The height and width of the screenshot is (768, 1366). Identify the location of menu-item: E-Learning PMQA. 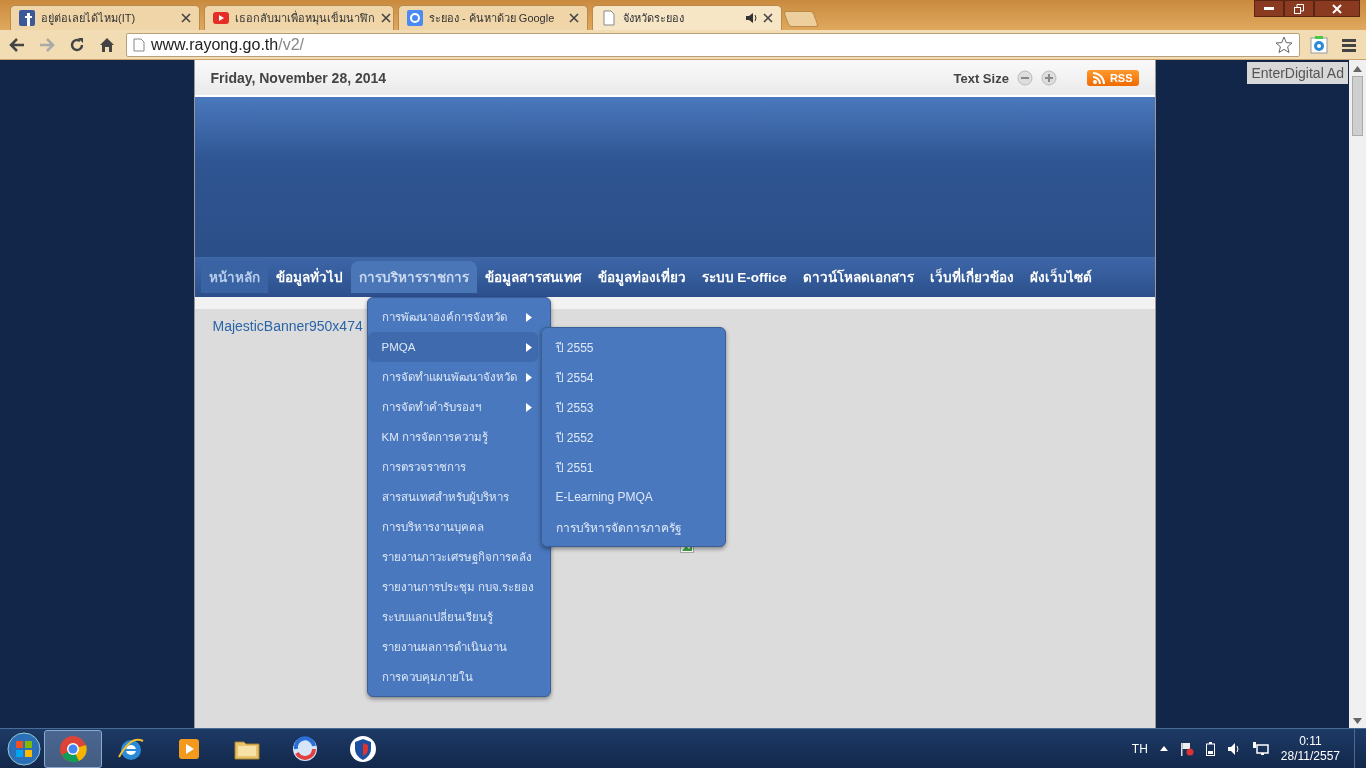
(633, 497).